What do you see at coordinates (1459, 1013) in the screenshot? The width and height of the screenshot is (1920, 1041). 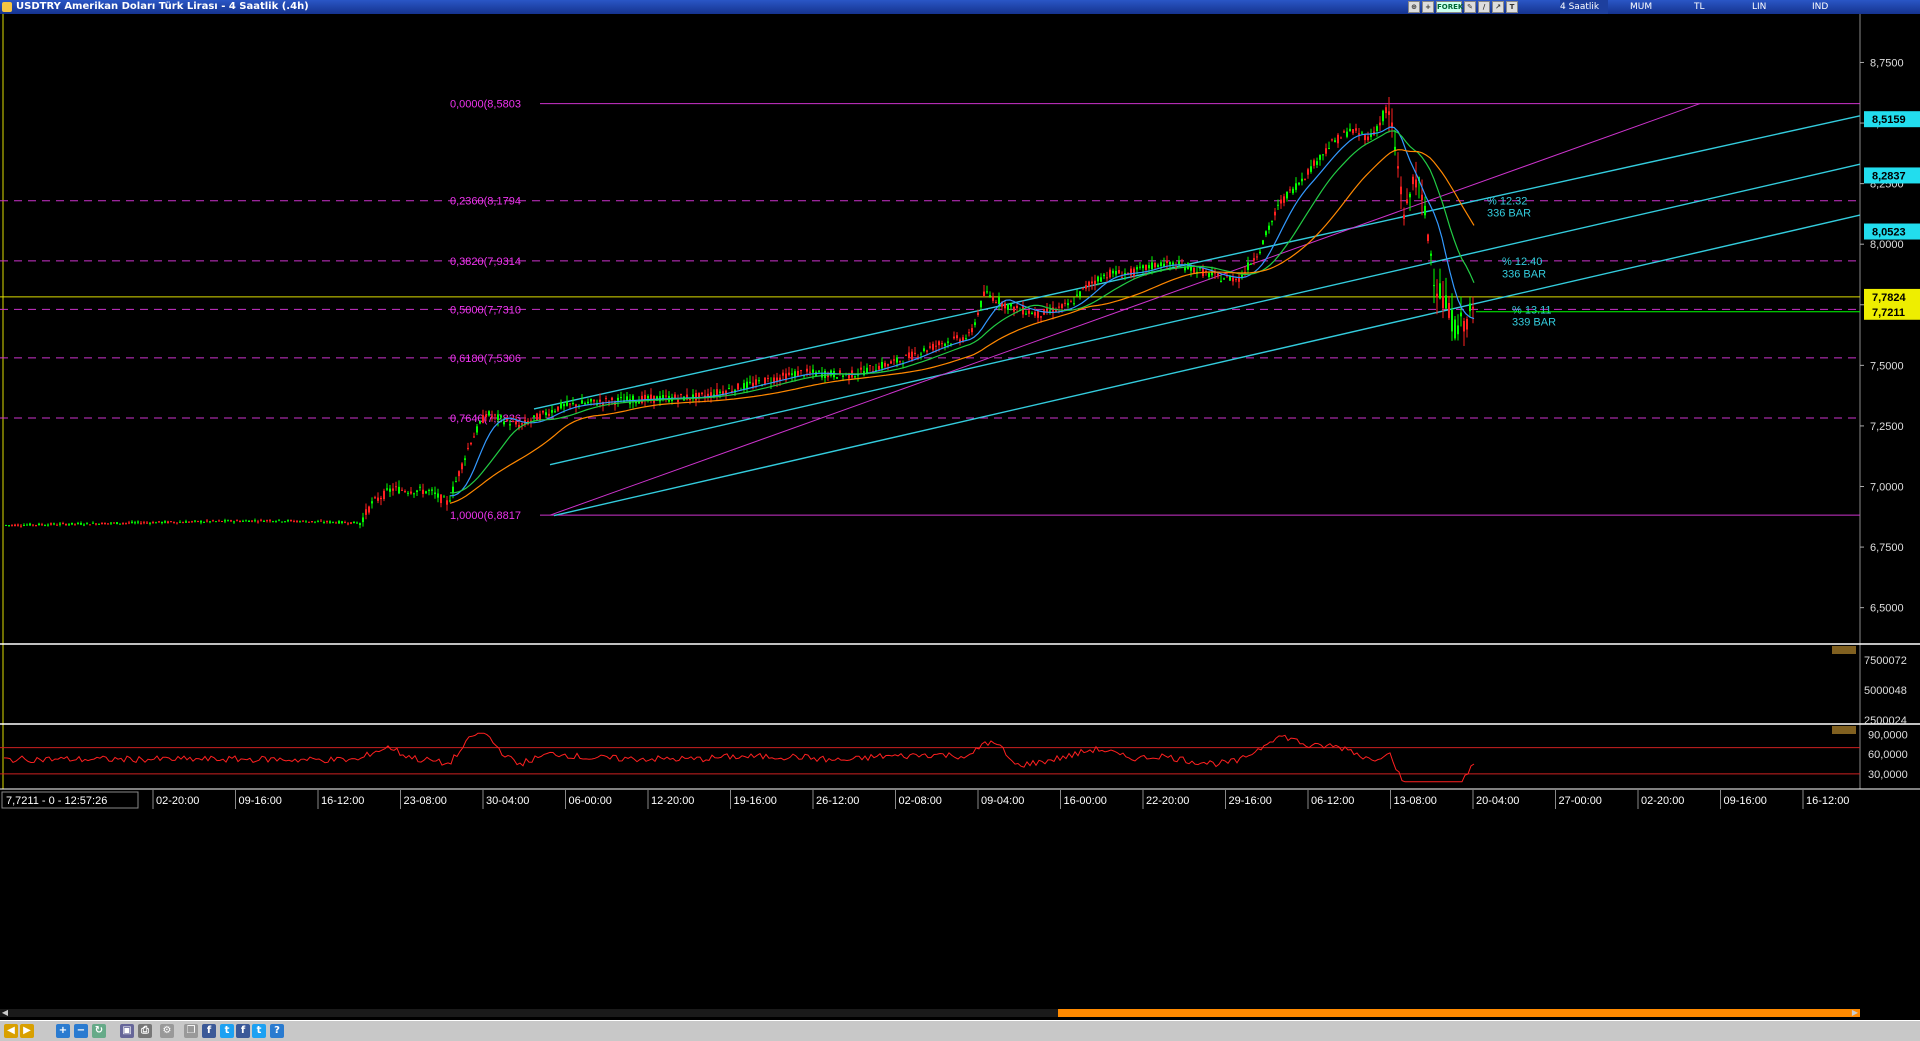 I see `scroll-thumb` at bounding box center [1459, 1013].